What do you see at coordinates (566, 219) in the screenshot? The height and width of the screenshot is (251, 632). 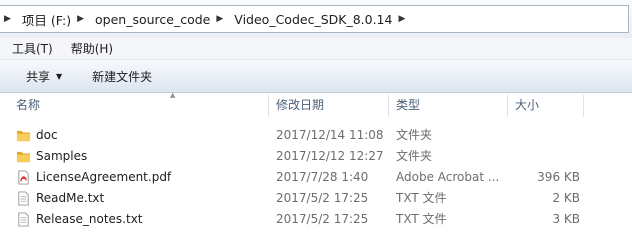 I see `file-size: 3 KB` at bounding box center [566, 219].